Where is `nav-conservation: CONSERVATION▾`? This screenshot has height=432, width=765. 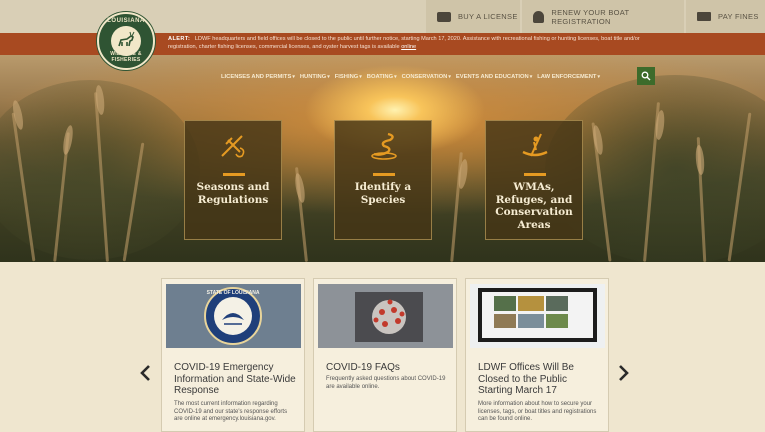
nav-conservation: CONSERVATION▾ is located at coordinates (429, 77).